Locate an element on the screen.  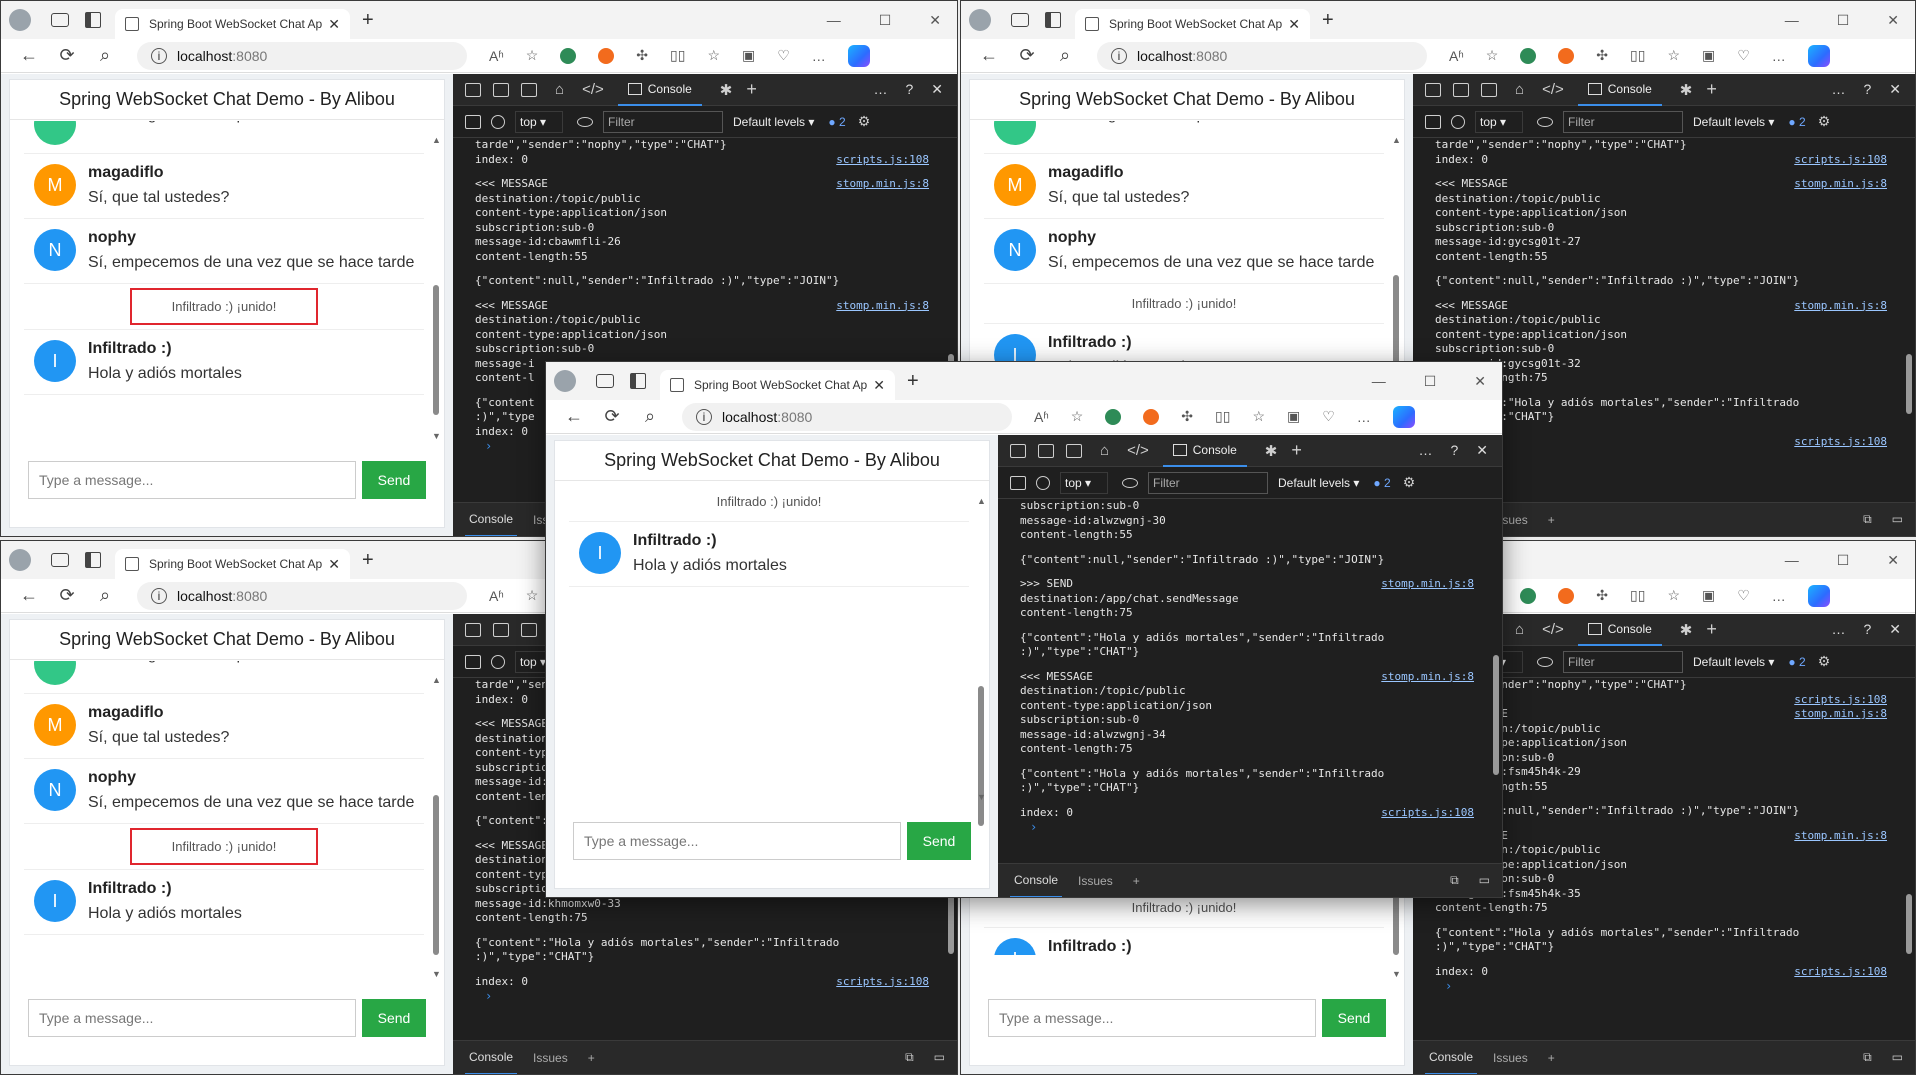
maximize-icon: ☐ is located at coordinates (1843, 560).